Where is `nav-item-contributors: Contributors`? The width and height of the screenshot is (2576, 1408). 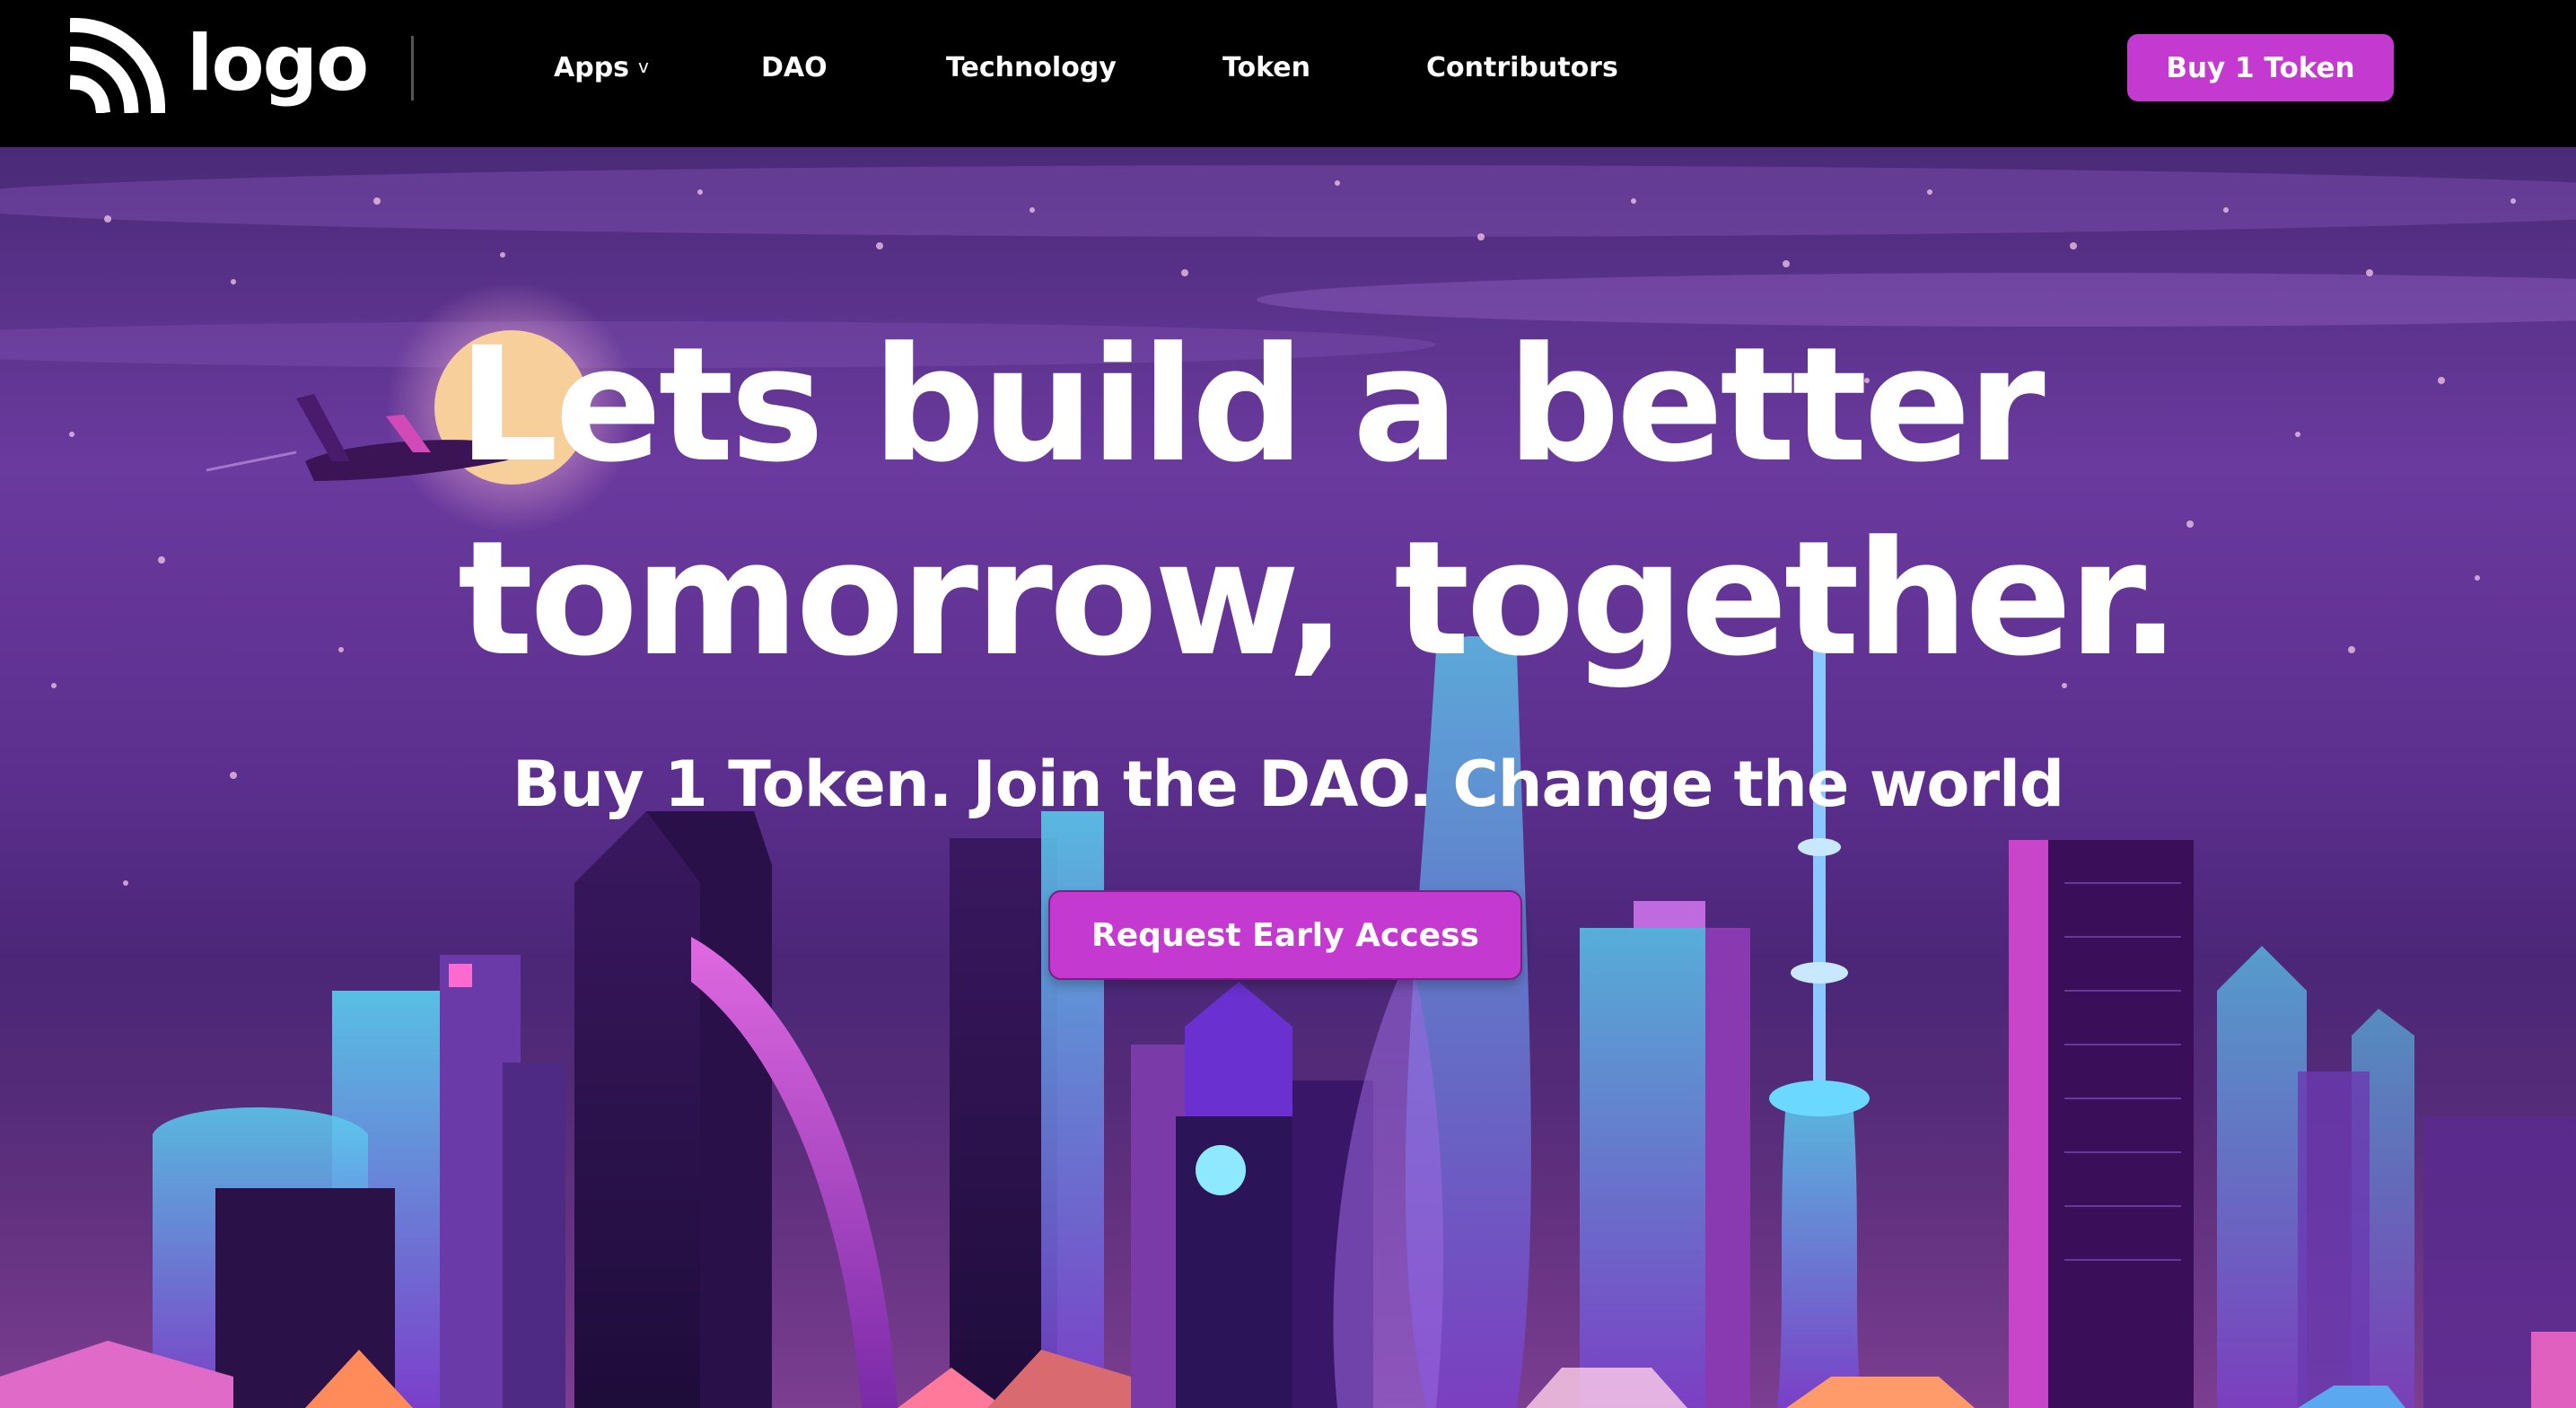 nav-item-contributors: Contributors is located at coordinates (1522, 68).